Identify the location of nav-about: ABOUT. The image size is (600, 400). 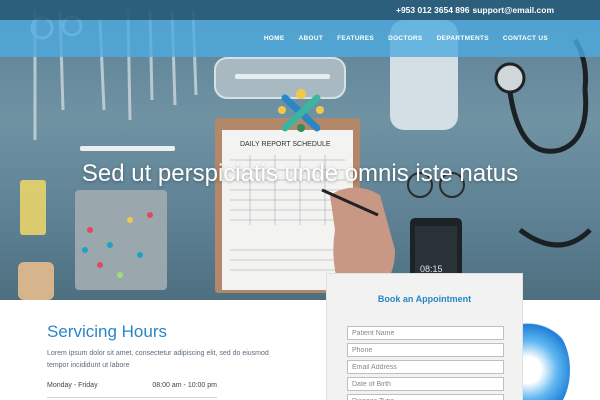
(311, 38).